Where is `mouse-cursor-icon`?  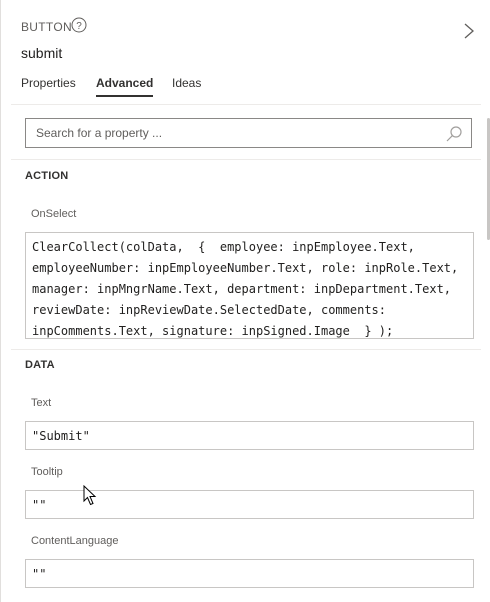
mouse-cursor-icon is located at coordinates (90, 495).